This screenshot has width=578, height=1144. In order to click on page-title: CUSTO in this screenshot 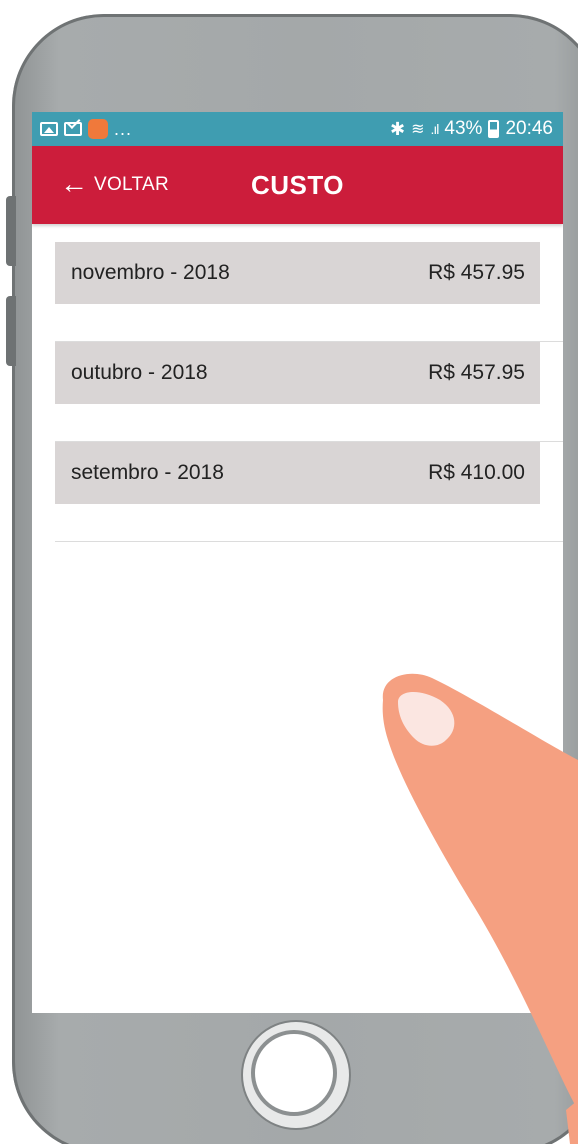, I will do `click(298, 184)`.